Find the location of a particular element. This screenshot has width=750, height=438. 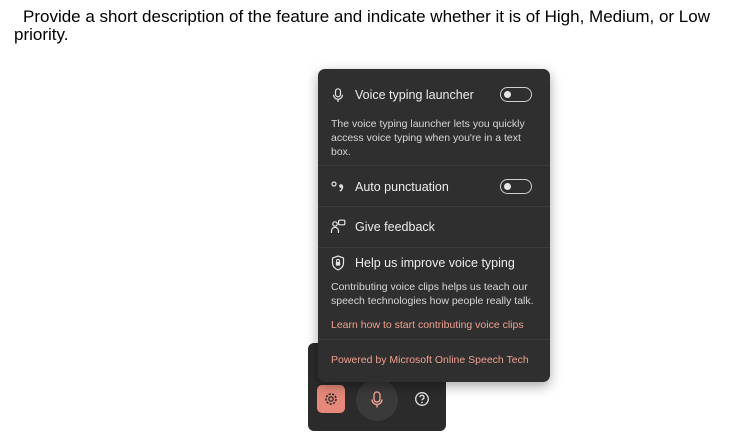

feedback-icon is located at coordinates (338, 227).